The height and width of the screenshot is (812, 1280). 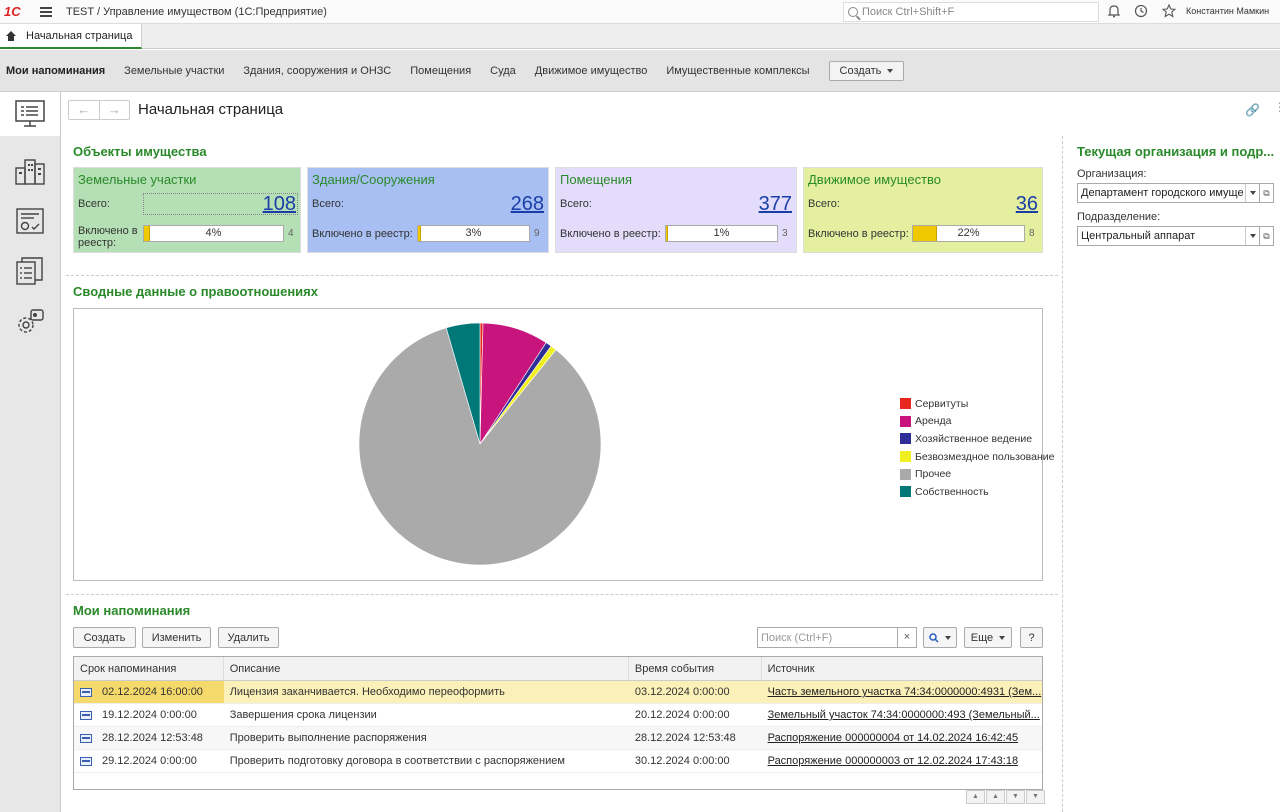 I want to click on tab-home: Начальная страница, so click(x=71, y=36).